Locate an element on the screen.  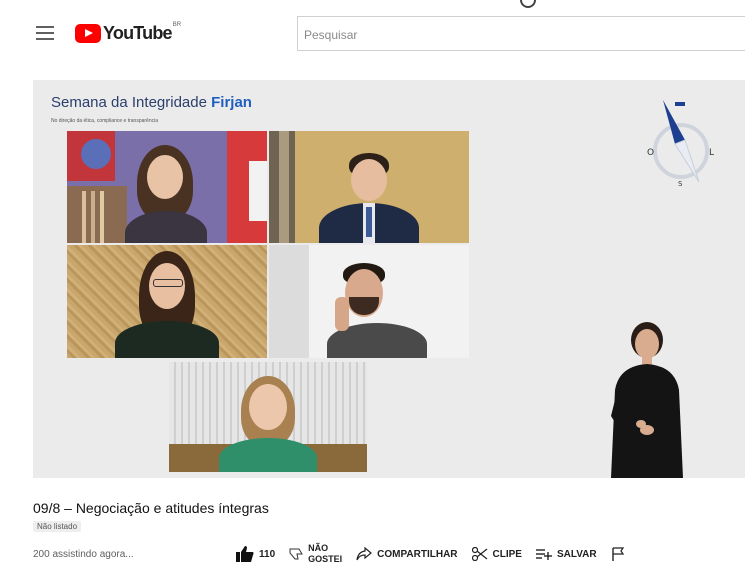
save-button: SALVAR is located at coordinates (566, 554).